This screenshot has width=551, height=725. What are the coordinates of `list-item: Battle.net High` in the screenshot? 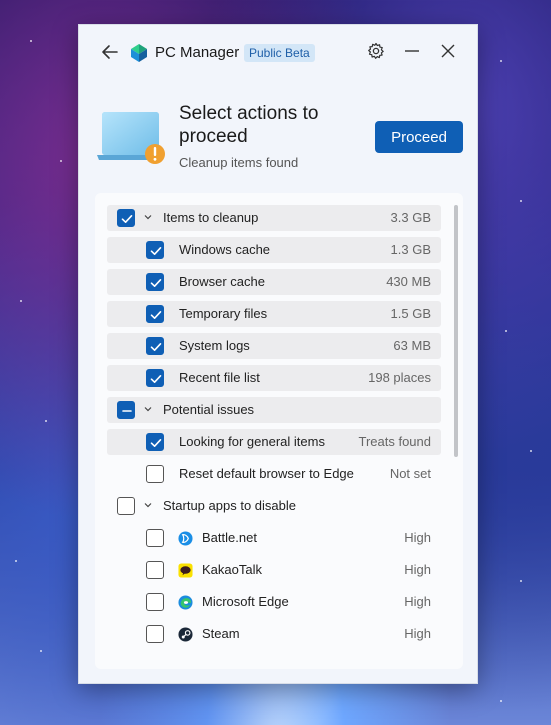 It's located at (274, 538).